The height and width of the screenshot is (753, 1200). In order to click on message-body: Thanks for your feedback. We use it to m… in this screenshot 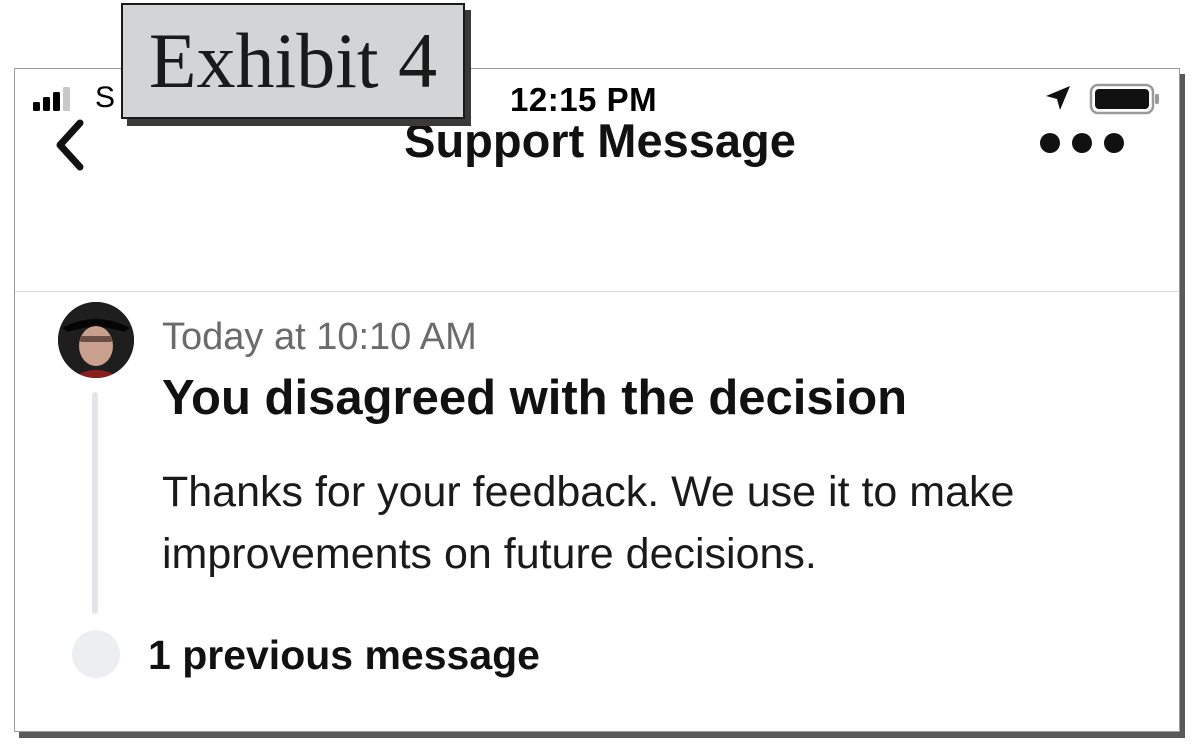, I will do `click(588, 523)`.